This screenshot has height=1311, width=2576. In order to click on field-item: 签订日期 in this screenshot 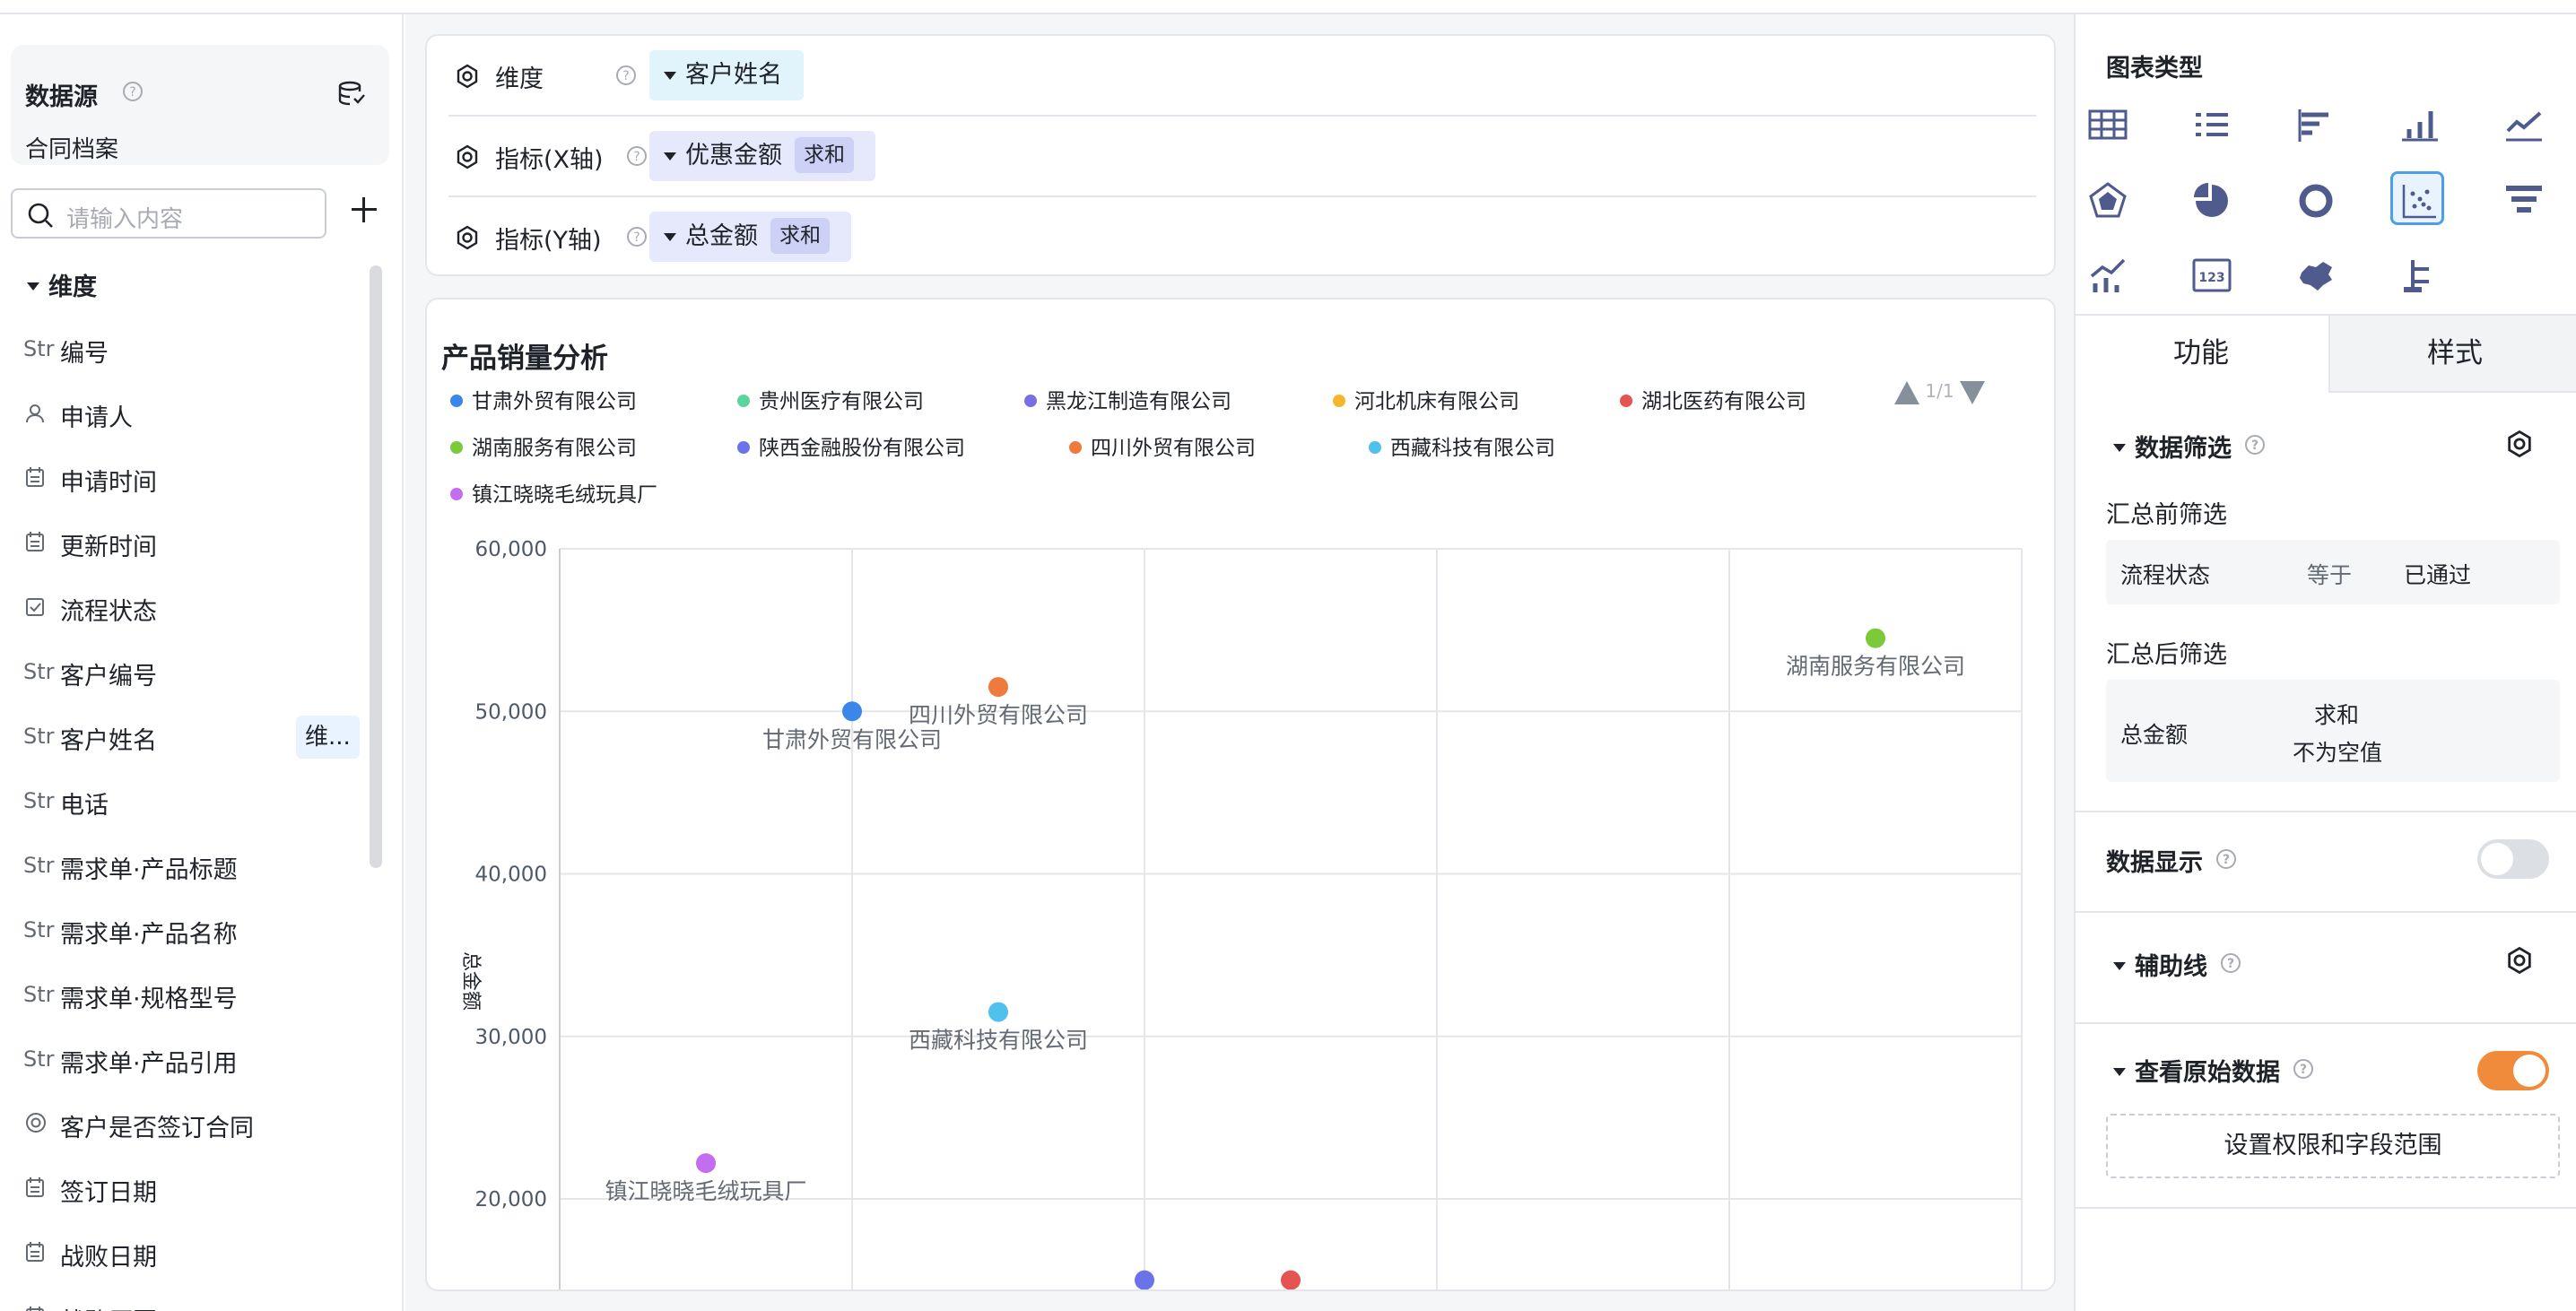, I will do `click(188, 1189)`.